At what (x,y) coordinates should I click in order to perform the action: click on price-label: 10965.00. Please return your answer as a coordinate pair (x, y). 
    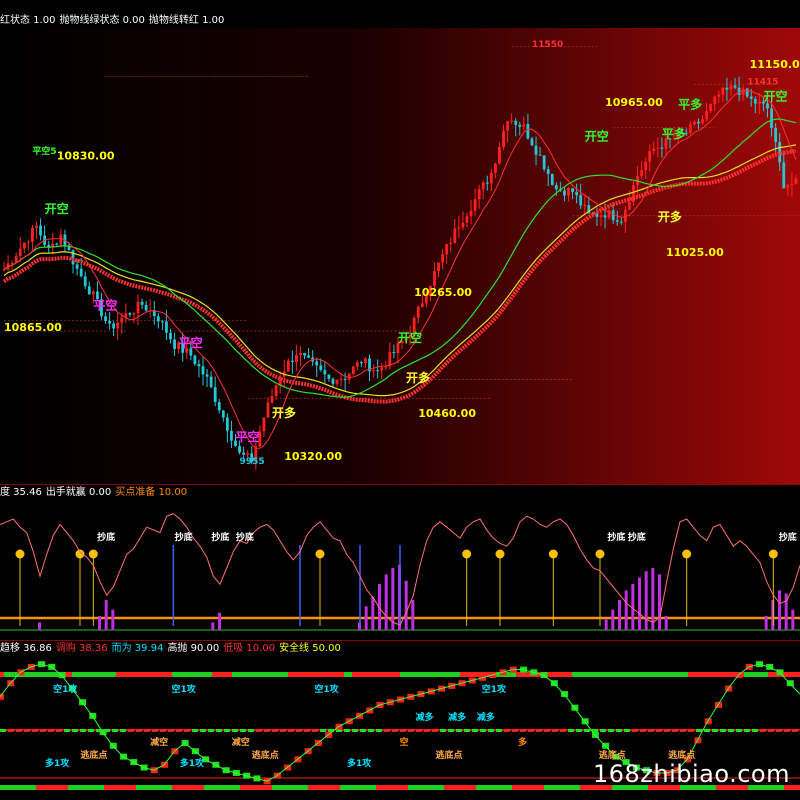
    Looking at the image, I should click on (634, 102).